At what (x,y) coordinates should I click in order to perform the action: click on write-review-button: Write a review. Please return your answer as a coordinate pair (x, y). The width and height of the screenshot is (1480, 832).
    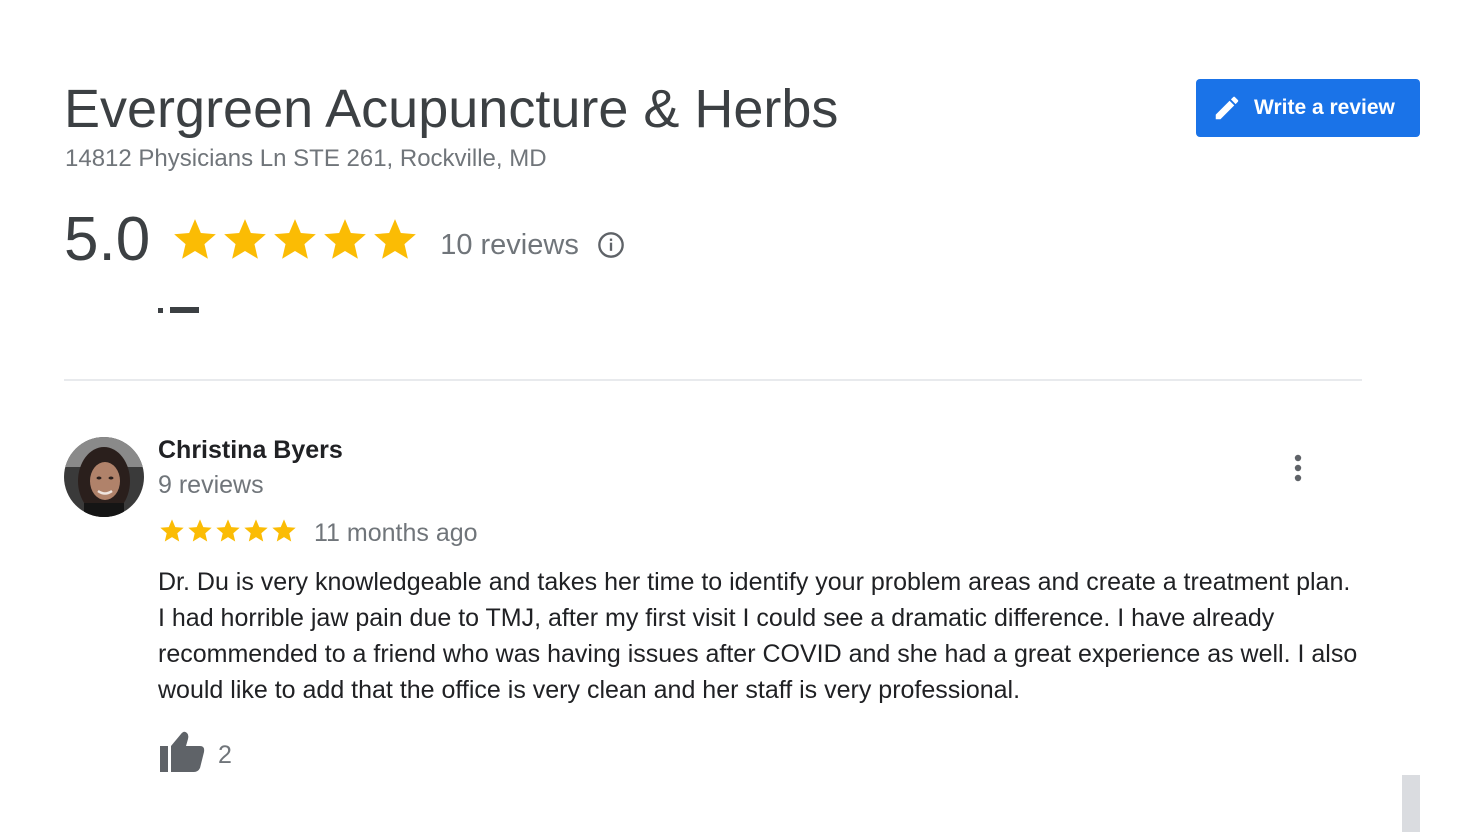
    Looking at the image, I should click on (1308, 108).